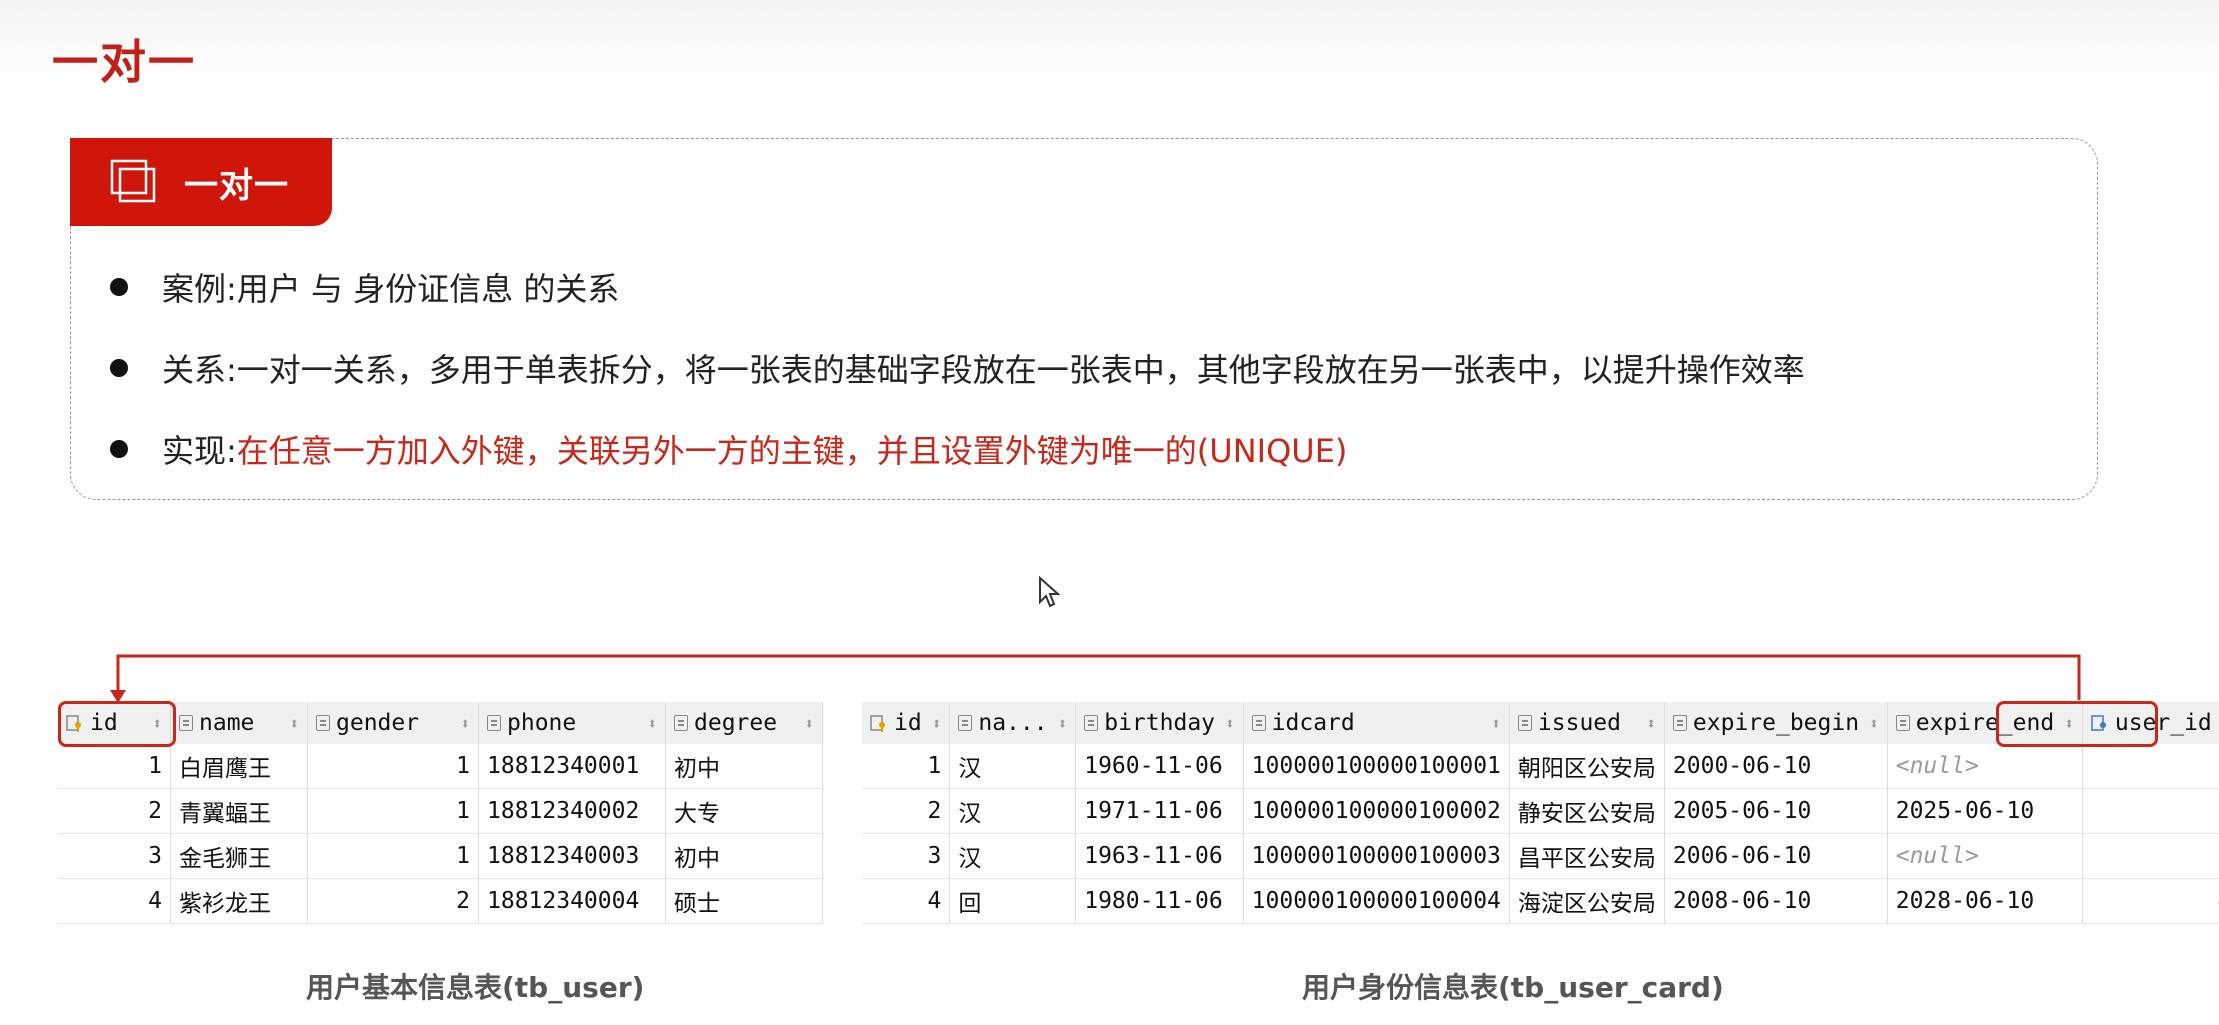 This screenshot has width=2219, height=1025. Describe the element at coordinates (542, 723) in the screenshot. I see `column-label: phone` at that location.